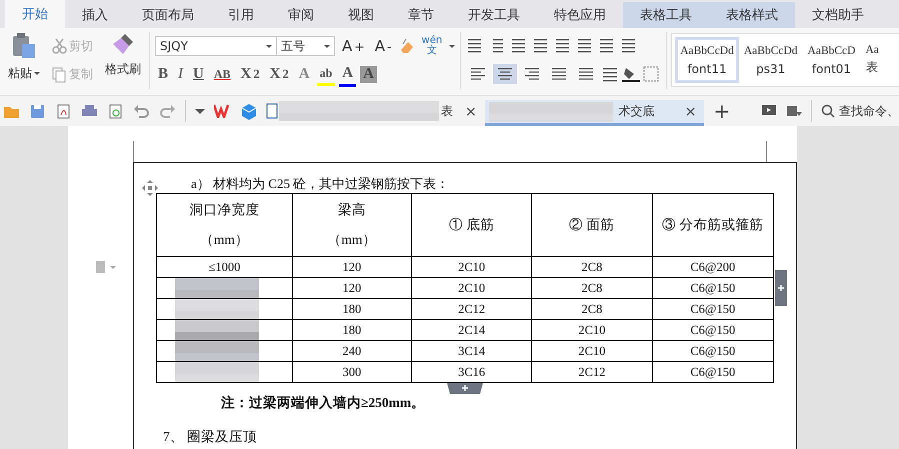 The width and height of the screenshot is (899, 449). What do you see at coordinates (472, 330) in the screenshot?
I see `table-cell: 2C14` at bounding box center [472, 330].